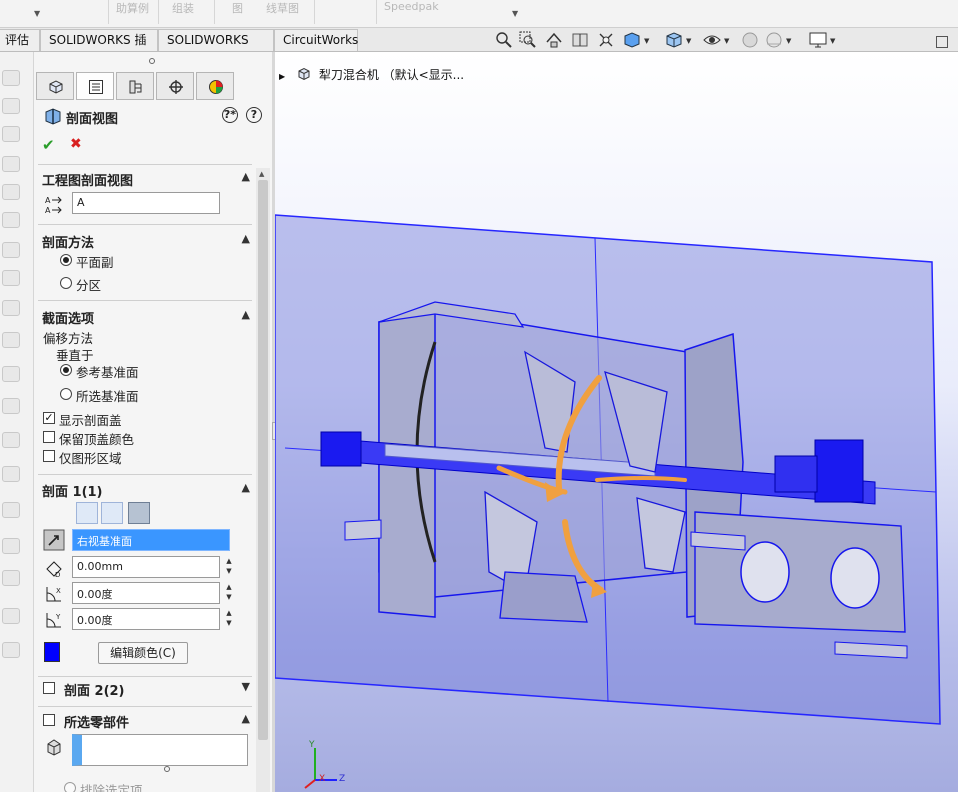  What do you see at coordinates (49, 456) in the screenshot?
I see `checkbox-graphics-only` at bounding box center [49, 456].